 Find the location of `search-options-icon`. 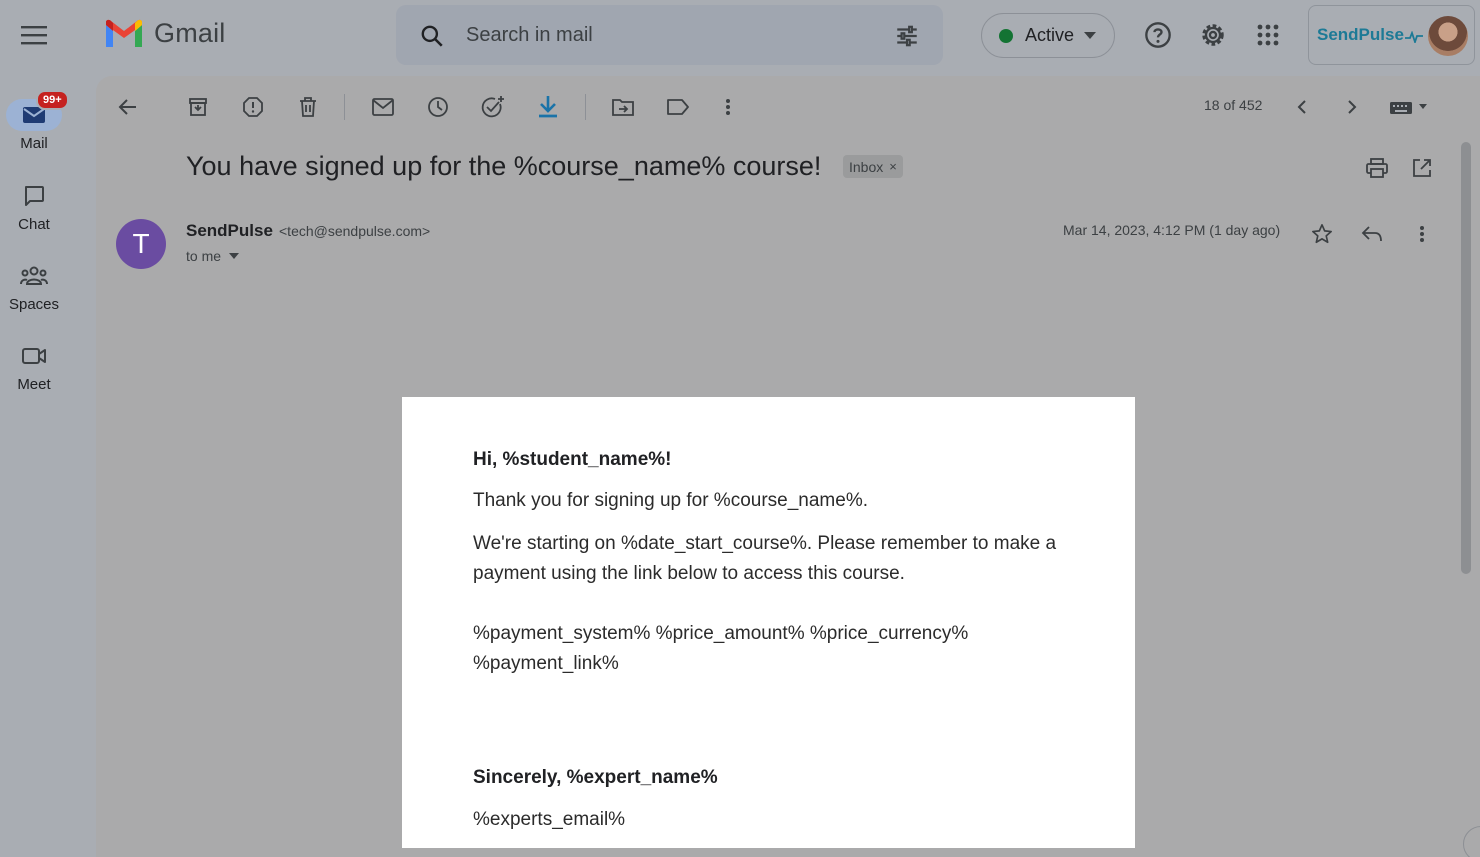

search-options-icon is located at coordinates (907, 36).